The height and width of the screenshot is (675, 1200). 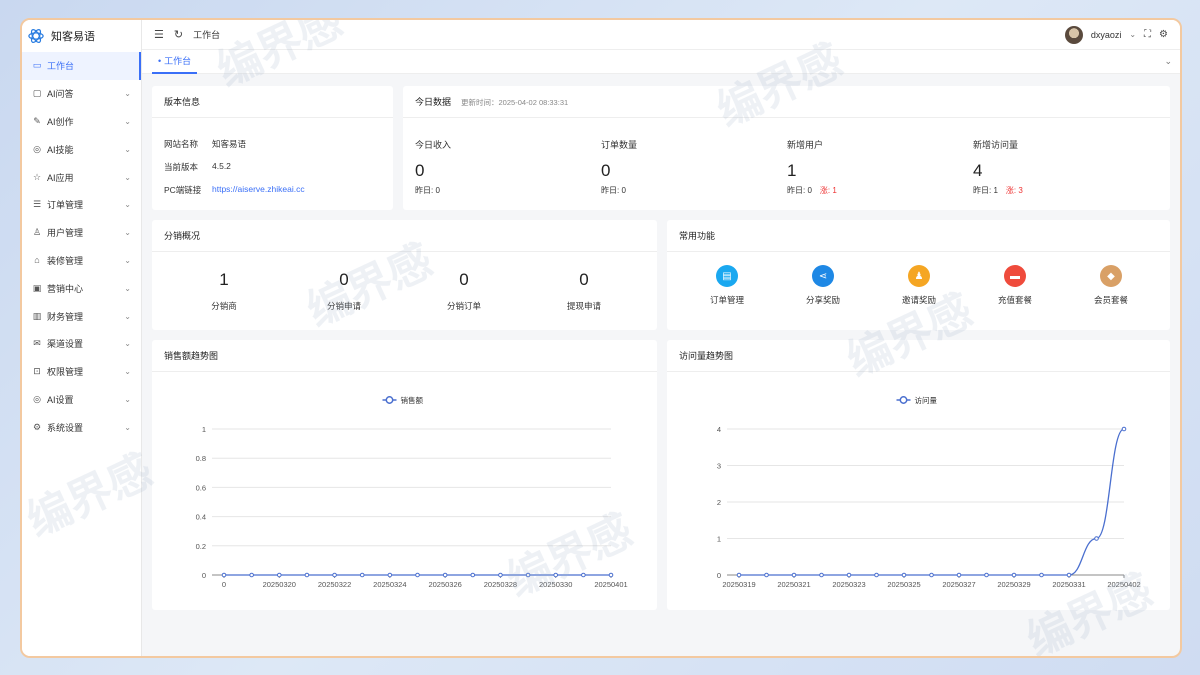 What do you see at coordinates (81, 36) in the screenshot?
I see `logo: 知客易语` at bounding box center [81, 36].